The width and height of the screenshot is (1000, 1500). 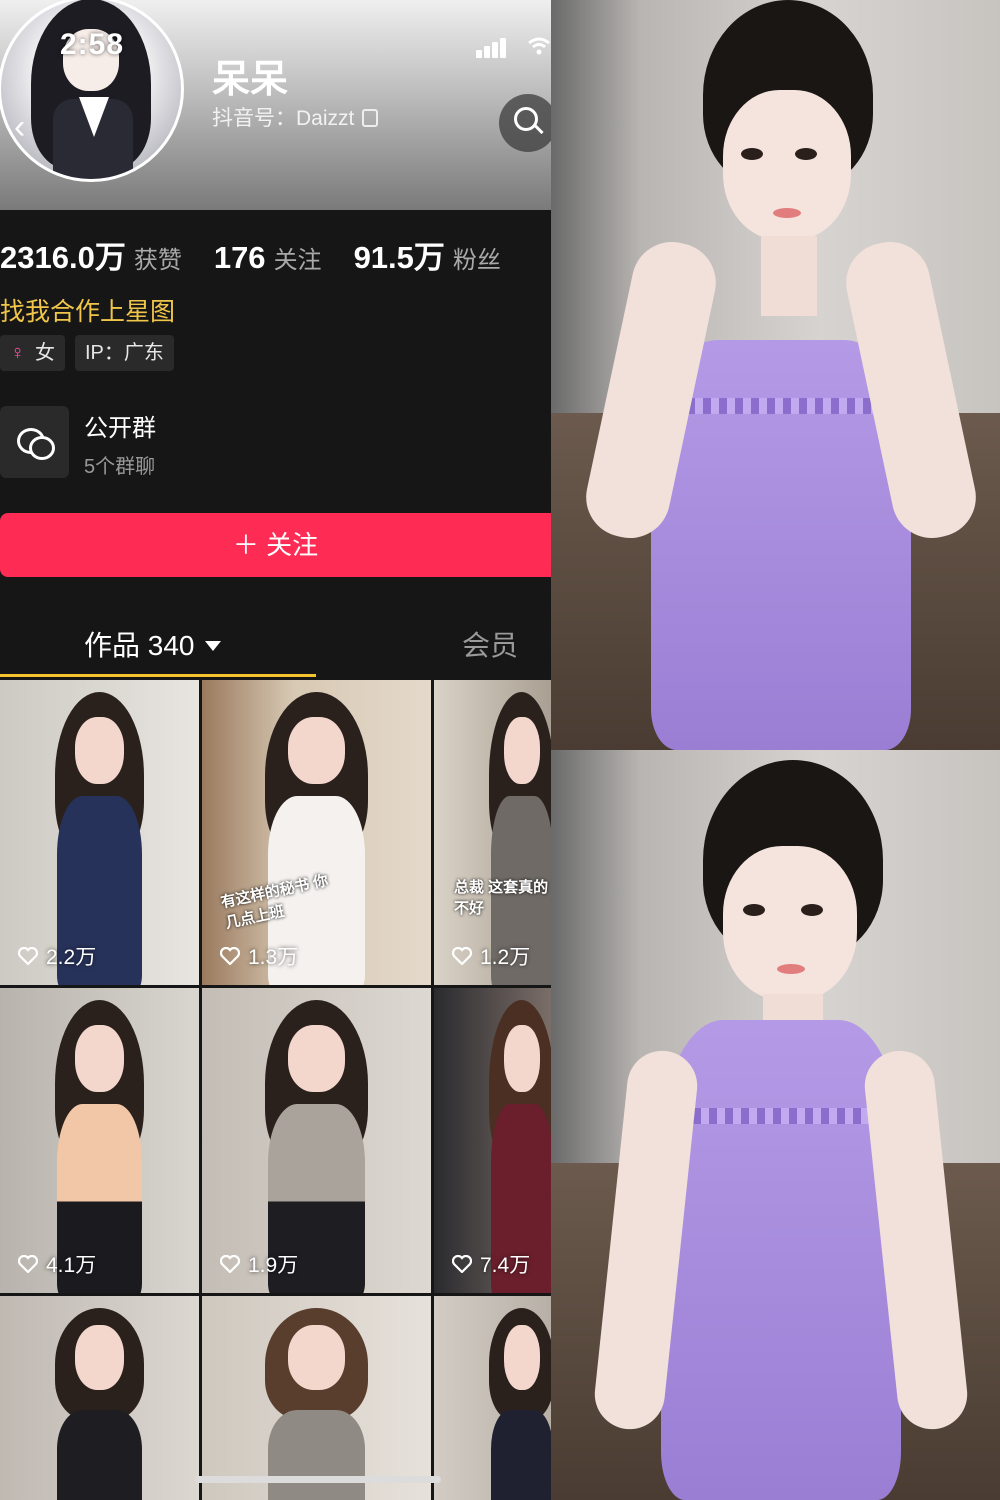 What do you see at coordinates (92, 44) in the screenshot?
I see `status-time: 2:58` at bounding box center [92, 44].